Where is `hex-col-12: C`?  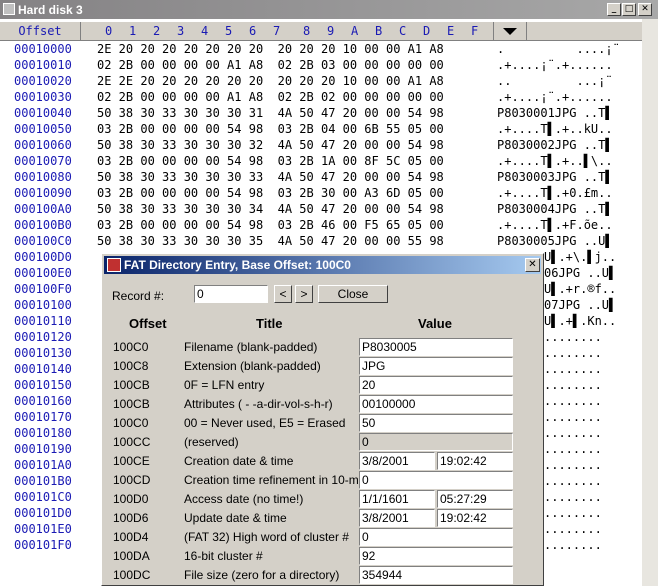 hex-col-12: C is located at coordinates (403, 31).